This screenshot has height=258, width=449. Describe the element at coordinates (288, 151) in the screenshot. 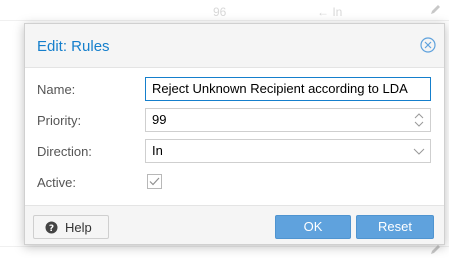

I see `direction-select: In` at that location.